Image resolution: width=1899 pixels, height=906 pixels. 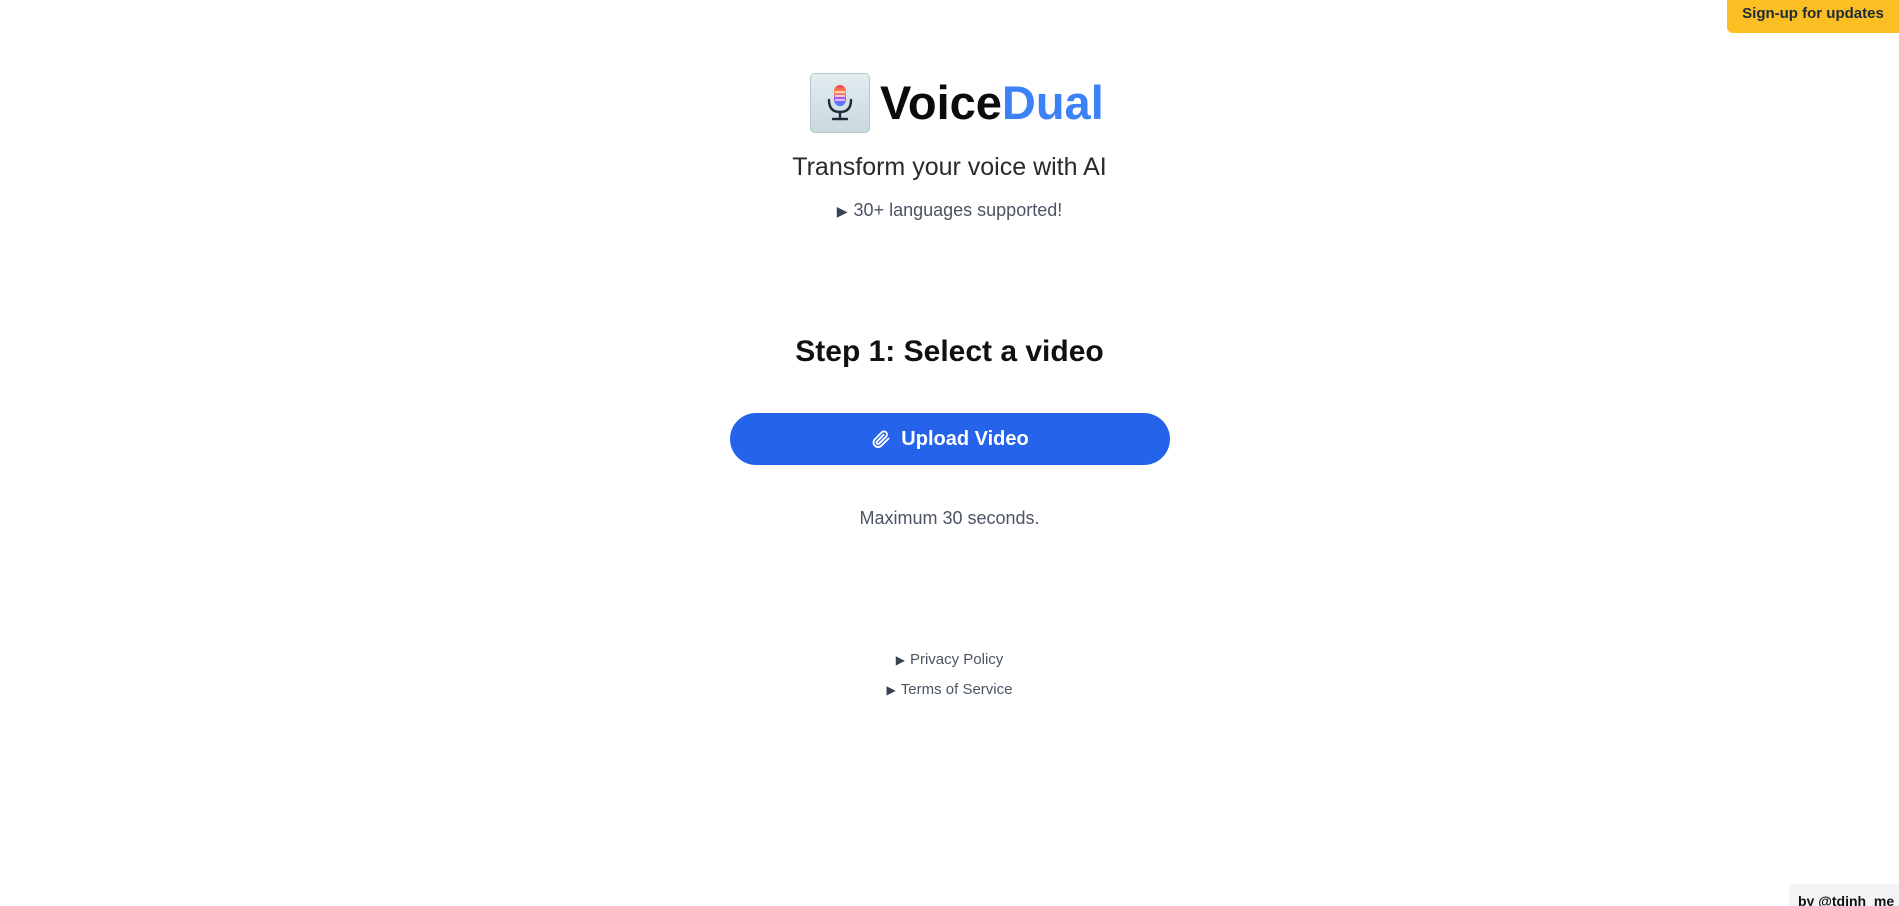 I want to click on brand: VoiceDual, so click(x=957, y=103).